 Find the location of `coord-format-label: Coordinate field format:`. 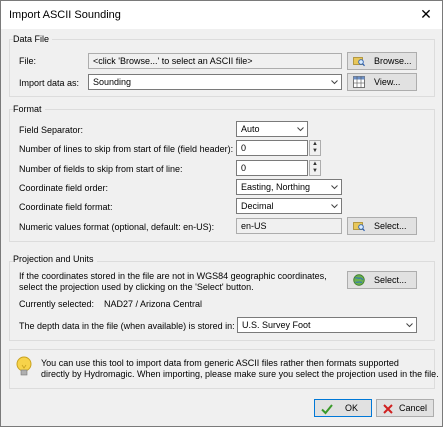

coord-format-label: Coordinate field format: is located at coordinates (66, 207).